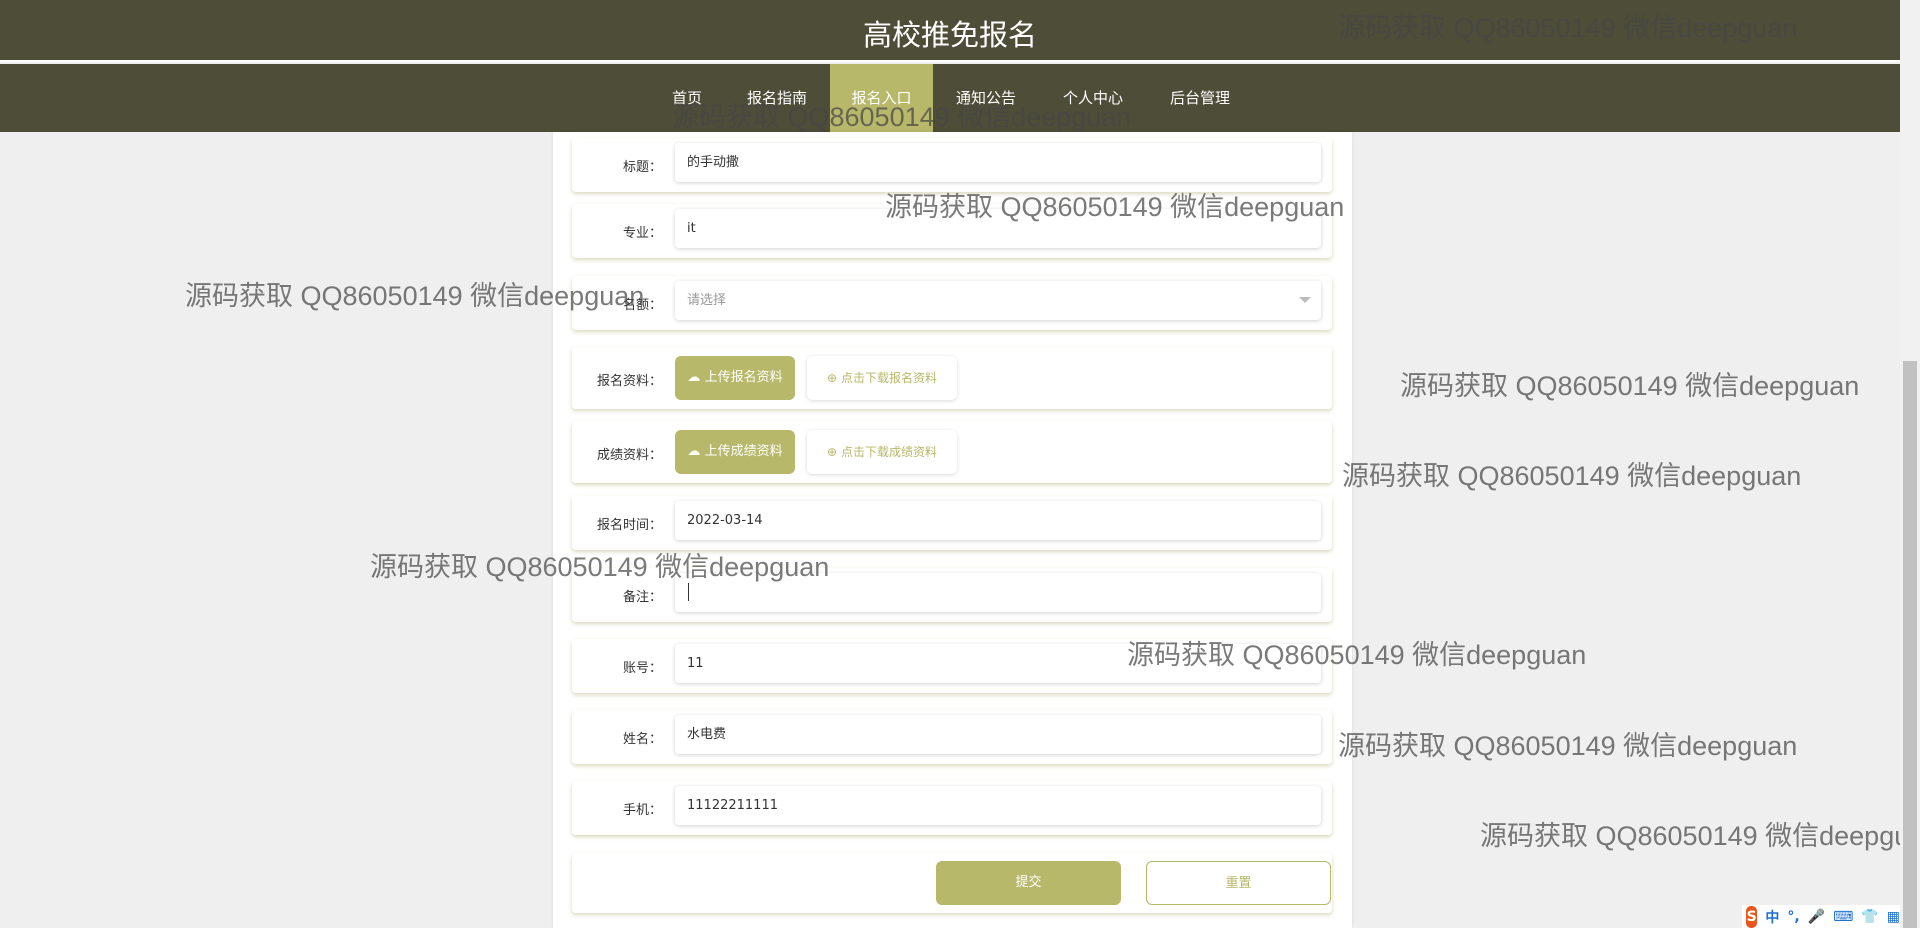  Describe the element at coordinates (986, 98) in the screenshot. I see `nav-notice: 通知公告` at that location.